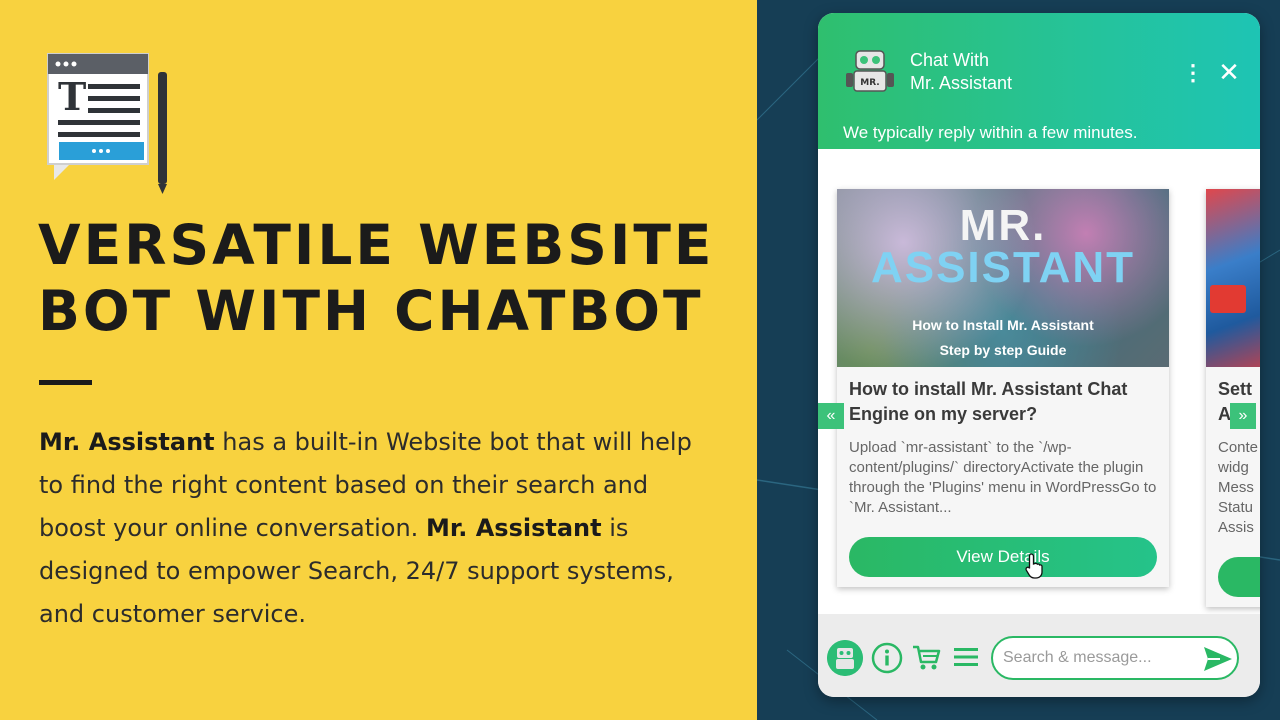 The height and width of the screenshot is (720, 1280). I want to click on carousel-next-icon: », so click(1243, 416).